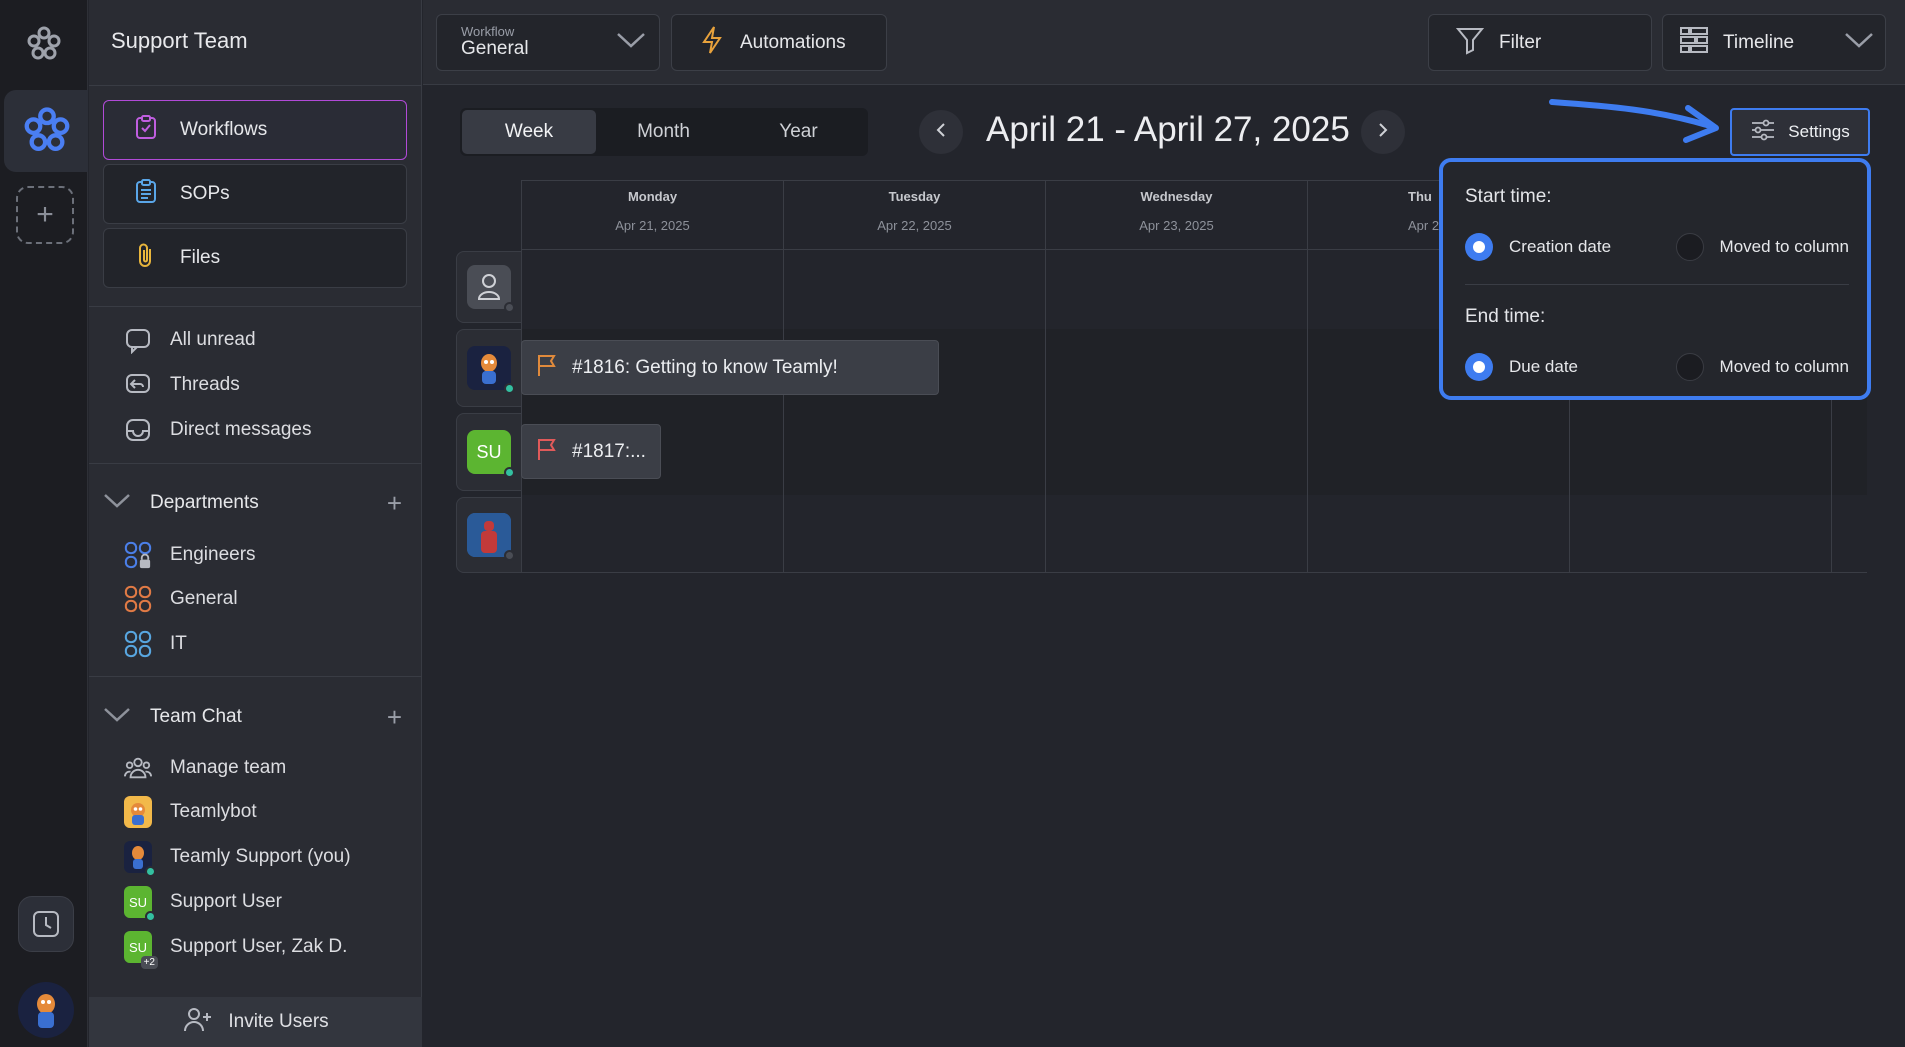 The height and width of the screenshot is (1047, 1905). What do you see at coordinates (489, 368) in the screenshot?
I see `row-teamly-support` at bounding box center [489, 368].